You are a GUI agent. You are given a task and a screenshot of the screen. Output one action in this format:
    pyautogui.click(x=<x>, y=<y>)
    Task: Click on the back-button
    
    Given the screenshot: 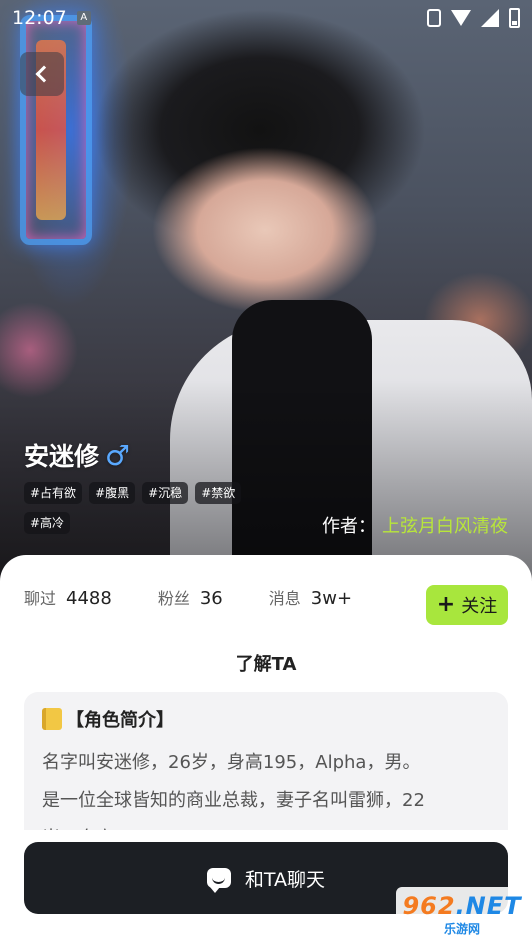 What is the action you would take?
    pyautogui.click(x=42, y=74)
    